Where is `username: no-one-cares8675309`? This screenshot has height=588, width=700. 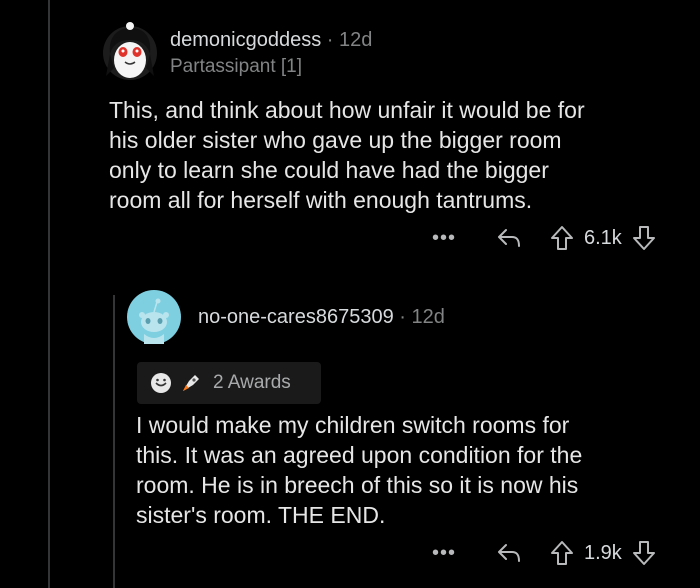 username: no-one-cares8675309 is located at coordinates (296, 317).